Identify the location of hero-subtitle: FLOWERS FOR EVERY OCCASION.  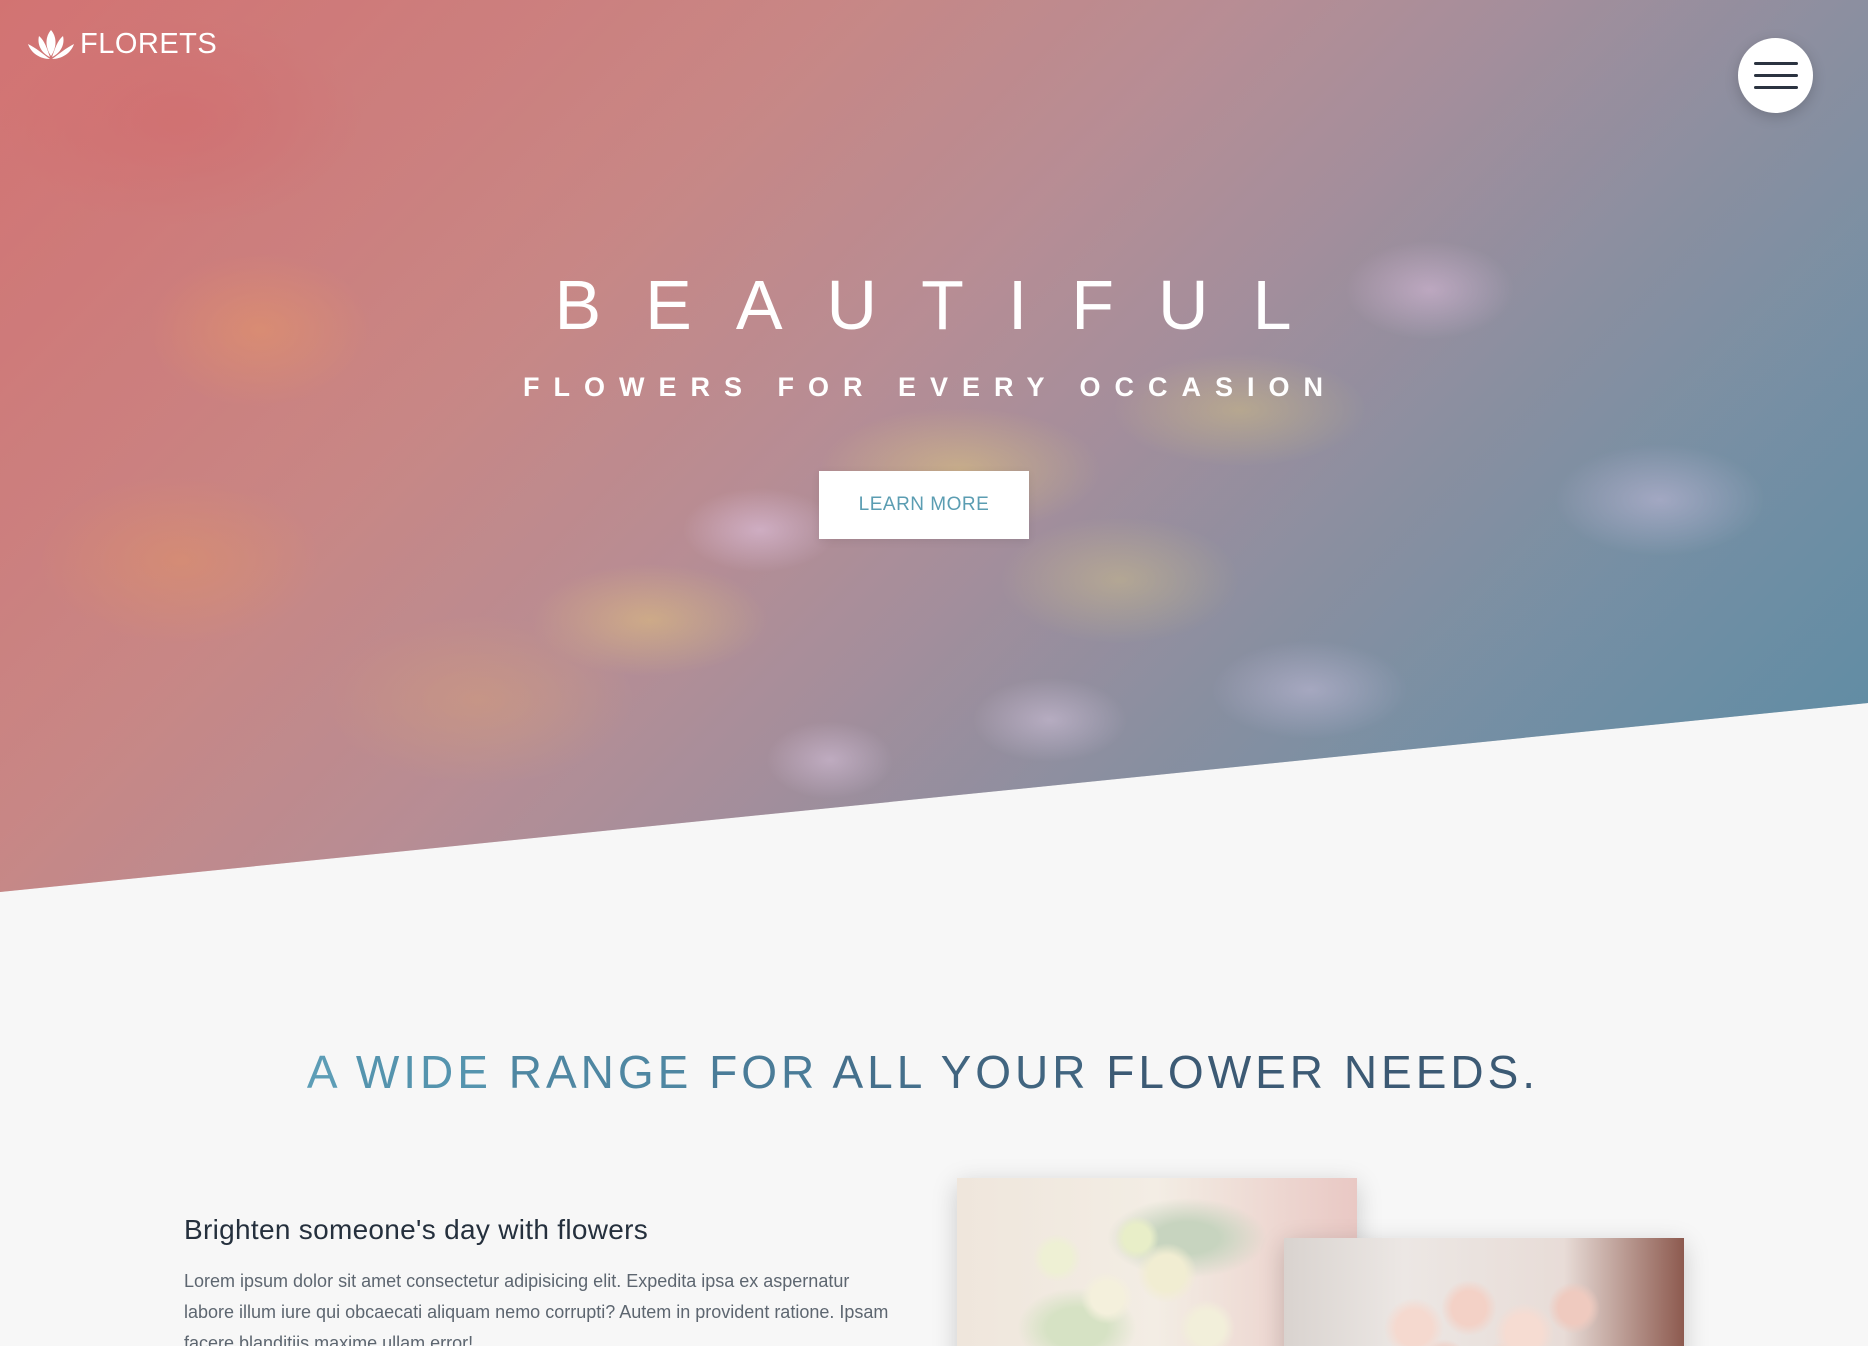
(930, 387).